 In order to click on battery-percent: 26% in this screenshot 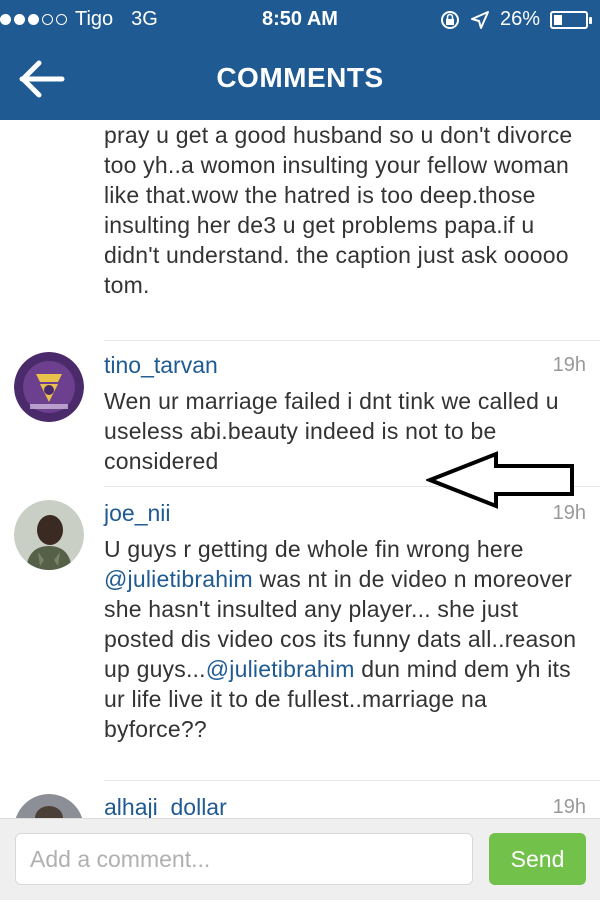, I will do `click(519, 19)`.